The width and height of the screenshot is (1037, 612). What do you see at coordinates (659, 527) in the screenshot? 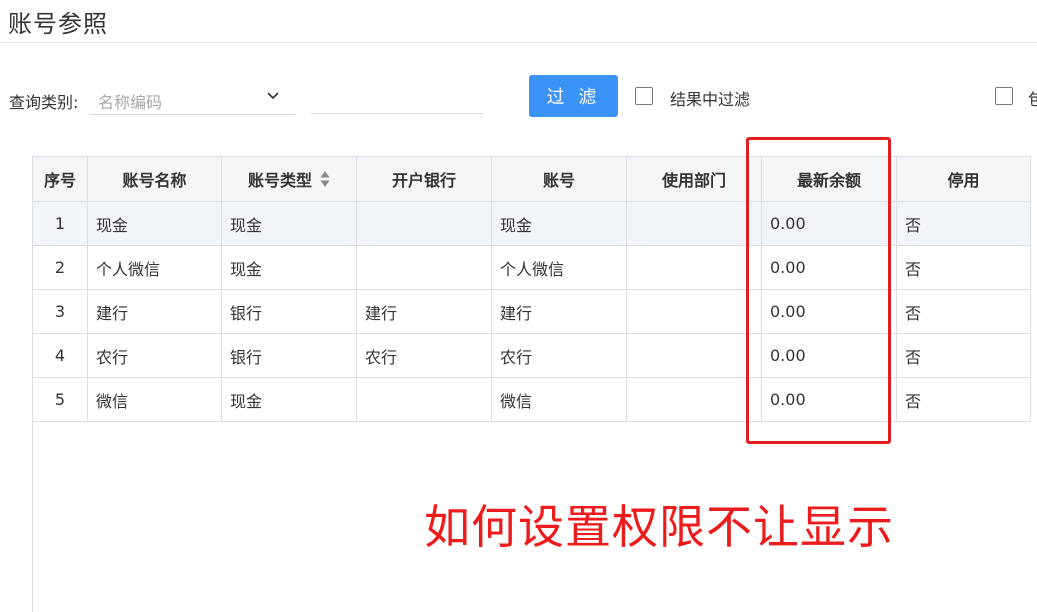
I see `annotation-text: 如何设置权限不让显示` at bounding box center [659, 527].